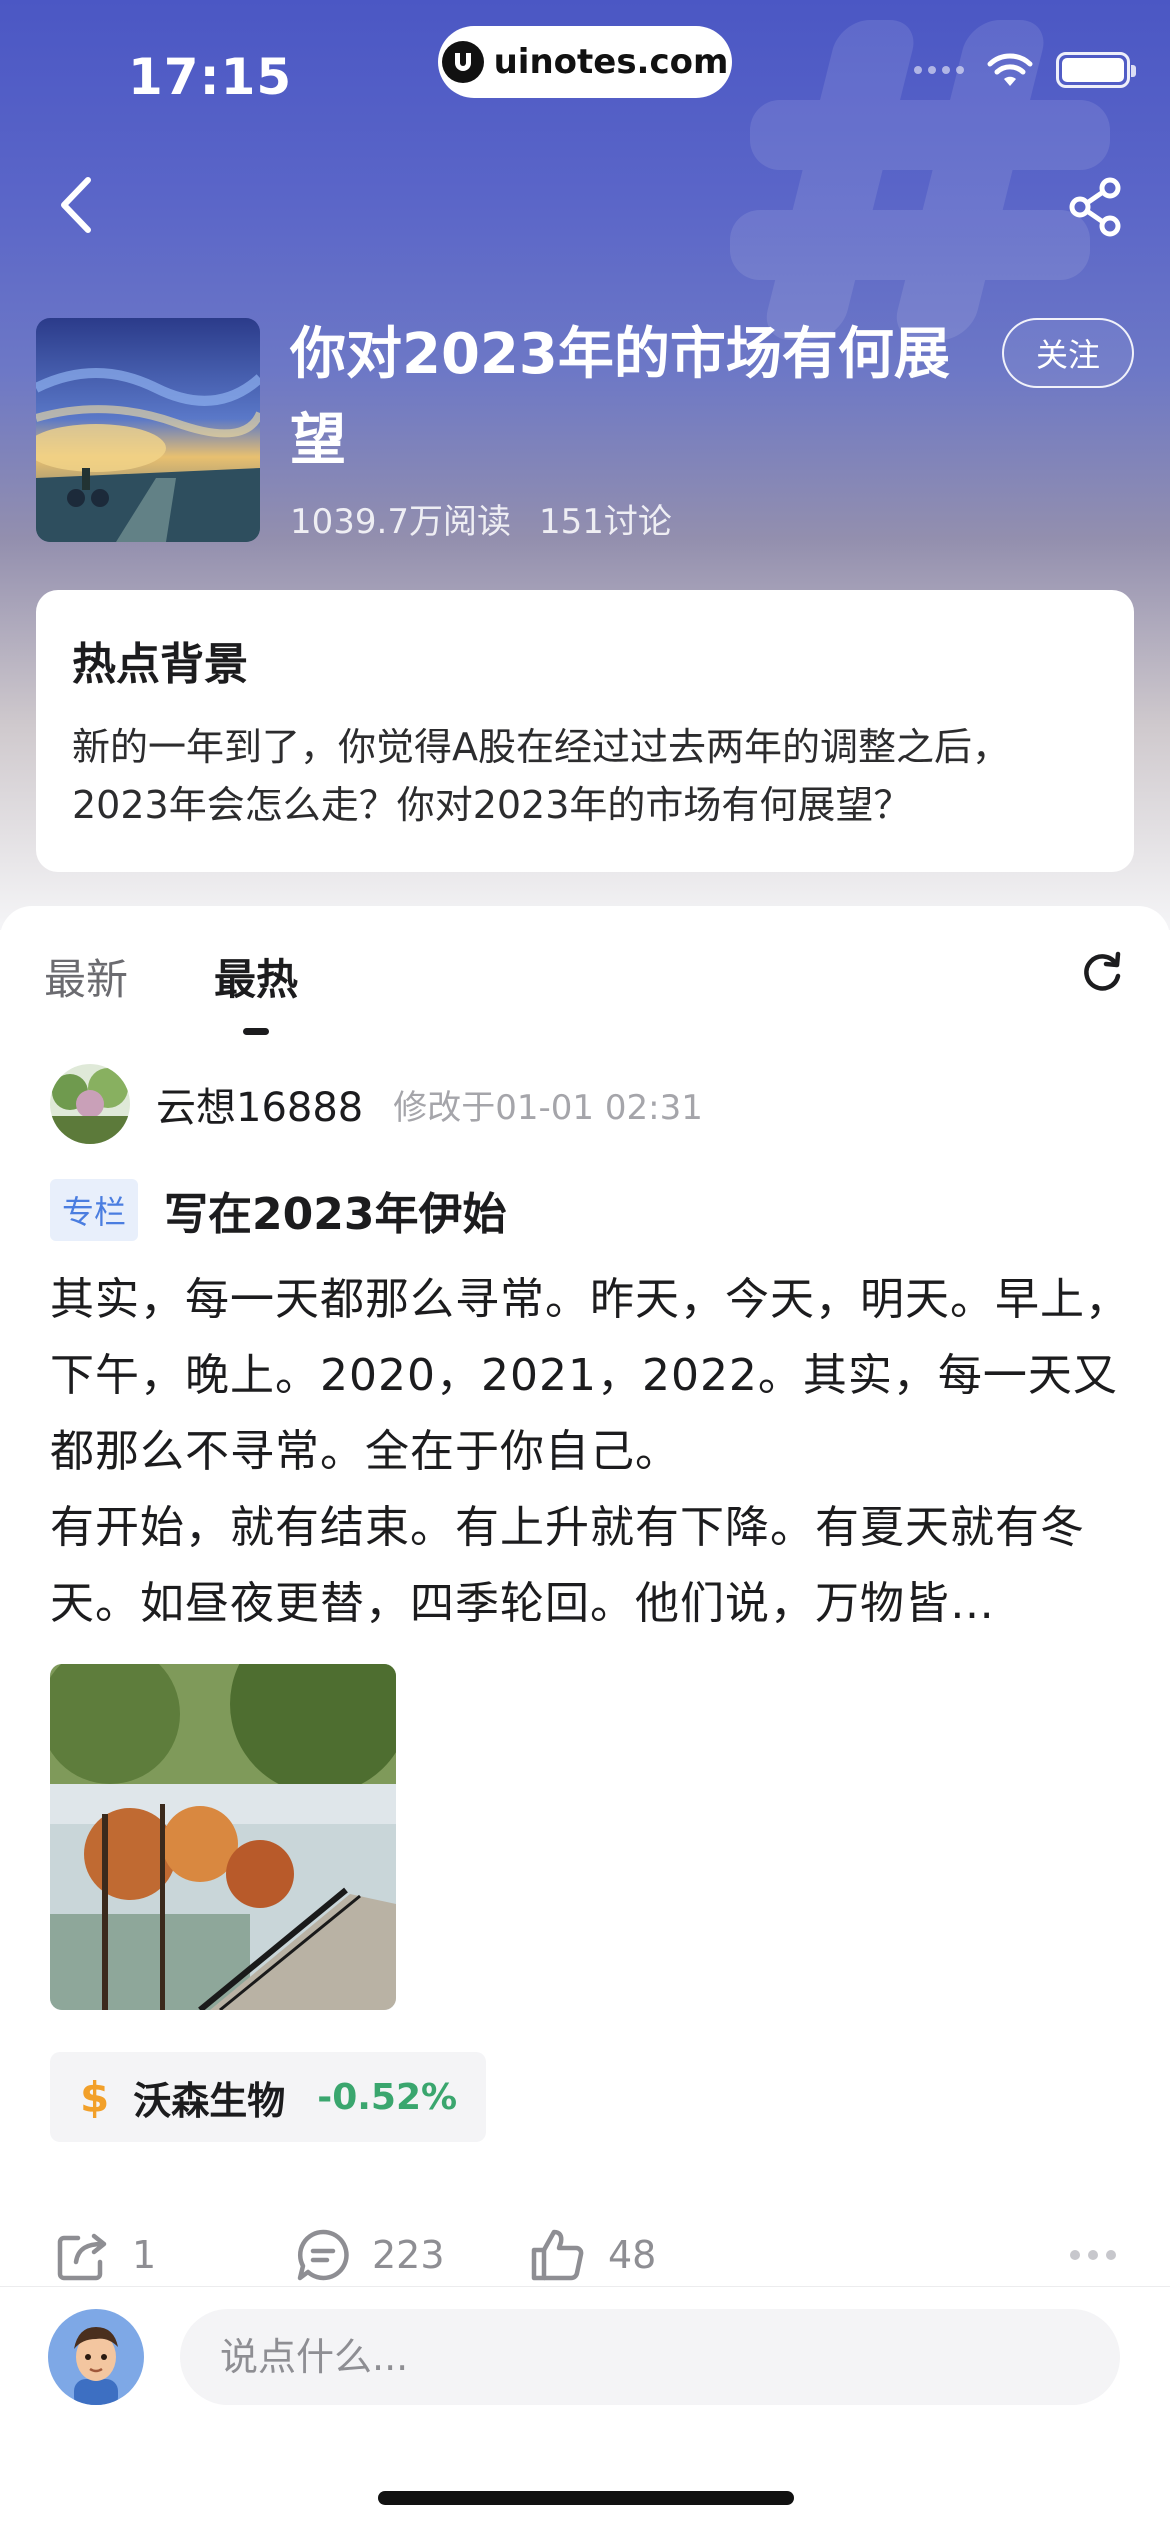  Describe the element at coordinates (259, 1104) in the screenshot. I see `author-name: 云想16888` at that location.